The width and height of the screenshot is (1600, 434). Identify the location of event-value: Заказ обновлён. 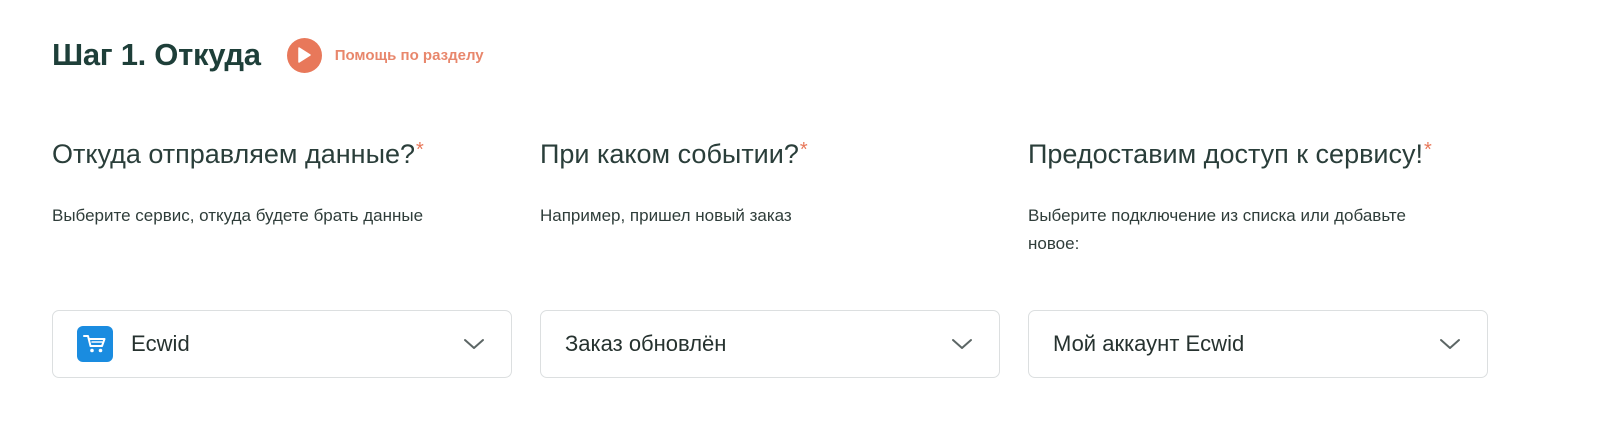
(646, 343).